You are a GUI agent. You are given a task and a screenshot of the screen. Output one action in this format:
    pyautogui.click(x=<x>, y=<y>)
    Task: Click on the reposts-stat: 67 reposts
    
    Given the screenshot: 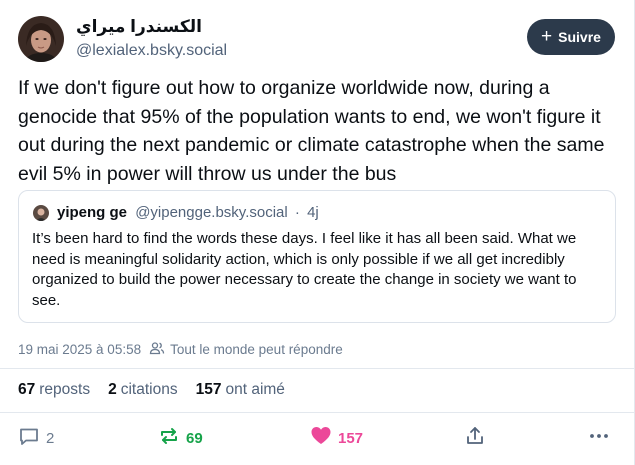 What is the action you would take?
    pyautogui.click(x=54, y=390)
    